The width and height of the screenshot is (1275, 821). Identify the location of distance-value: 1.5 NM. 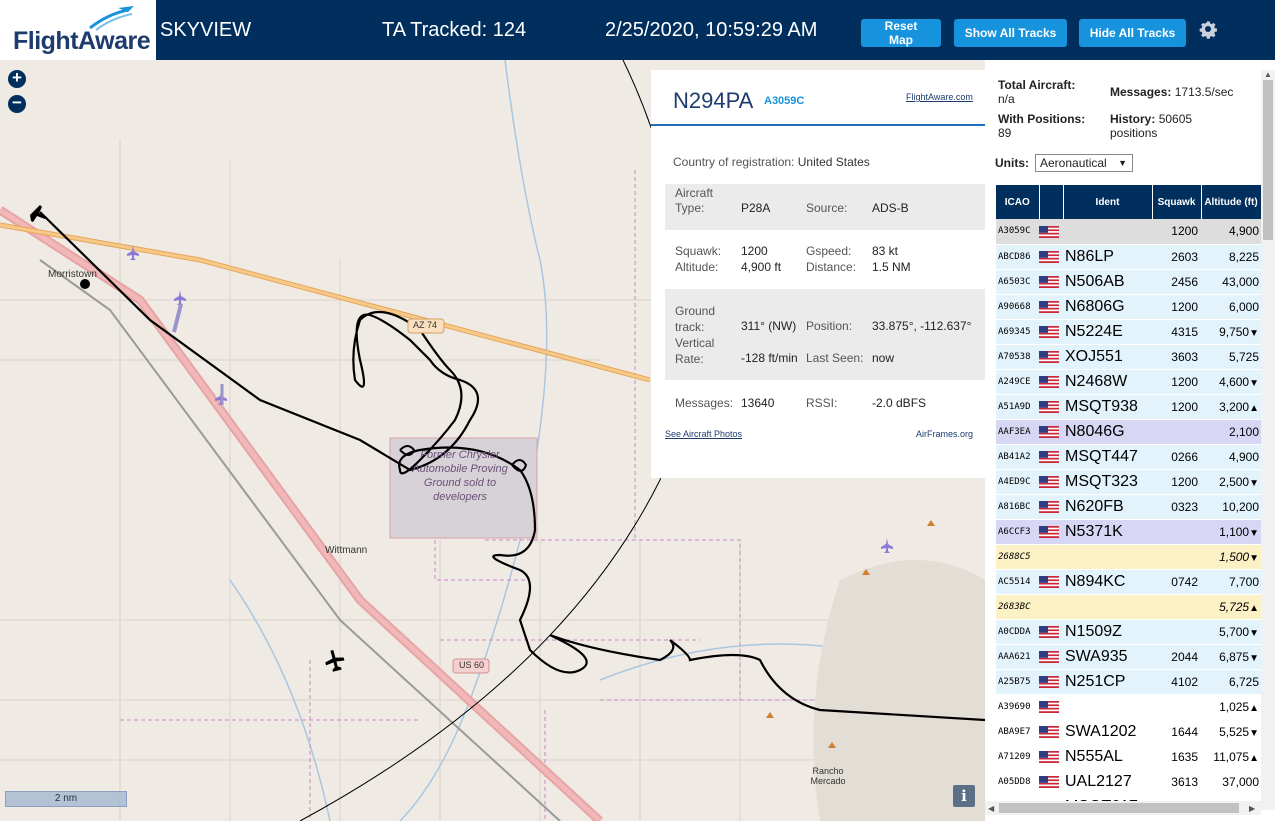
(891, 267).